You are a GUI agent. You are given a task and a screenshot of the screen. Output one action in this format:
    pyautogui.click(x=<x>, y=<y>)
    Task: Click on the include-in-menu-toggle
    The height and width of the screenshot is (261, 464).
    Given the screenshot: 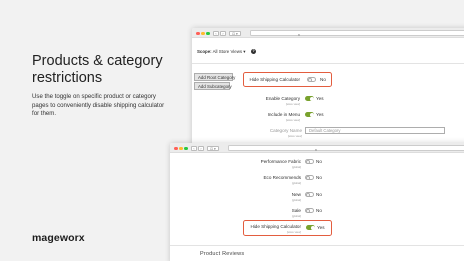 What is the action you would take?
    pyautogui.click(x=310, y=115)
    